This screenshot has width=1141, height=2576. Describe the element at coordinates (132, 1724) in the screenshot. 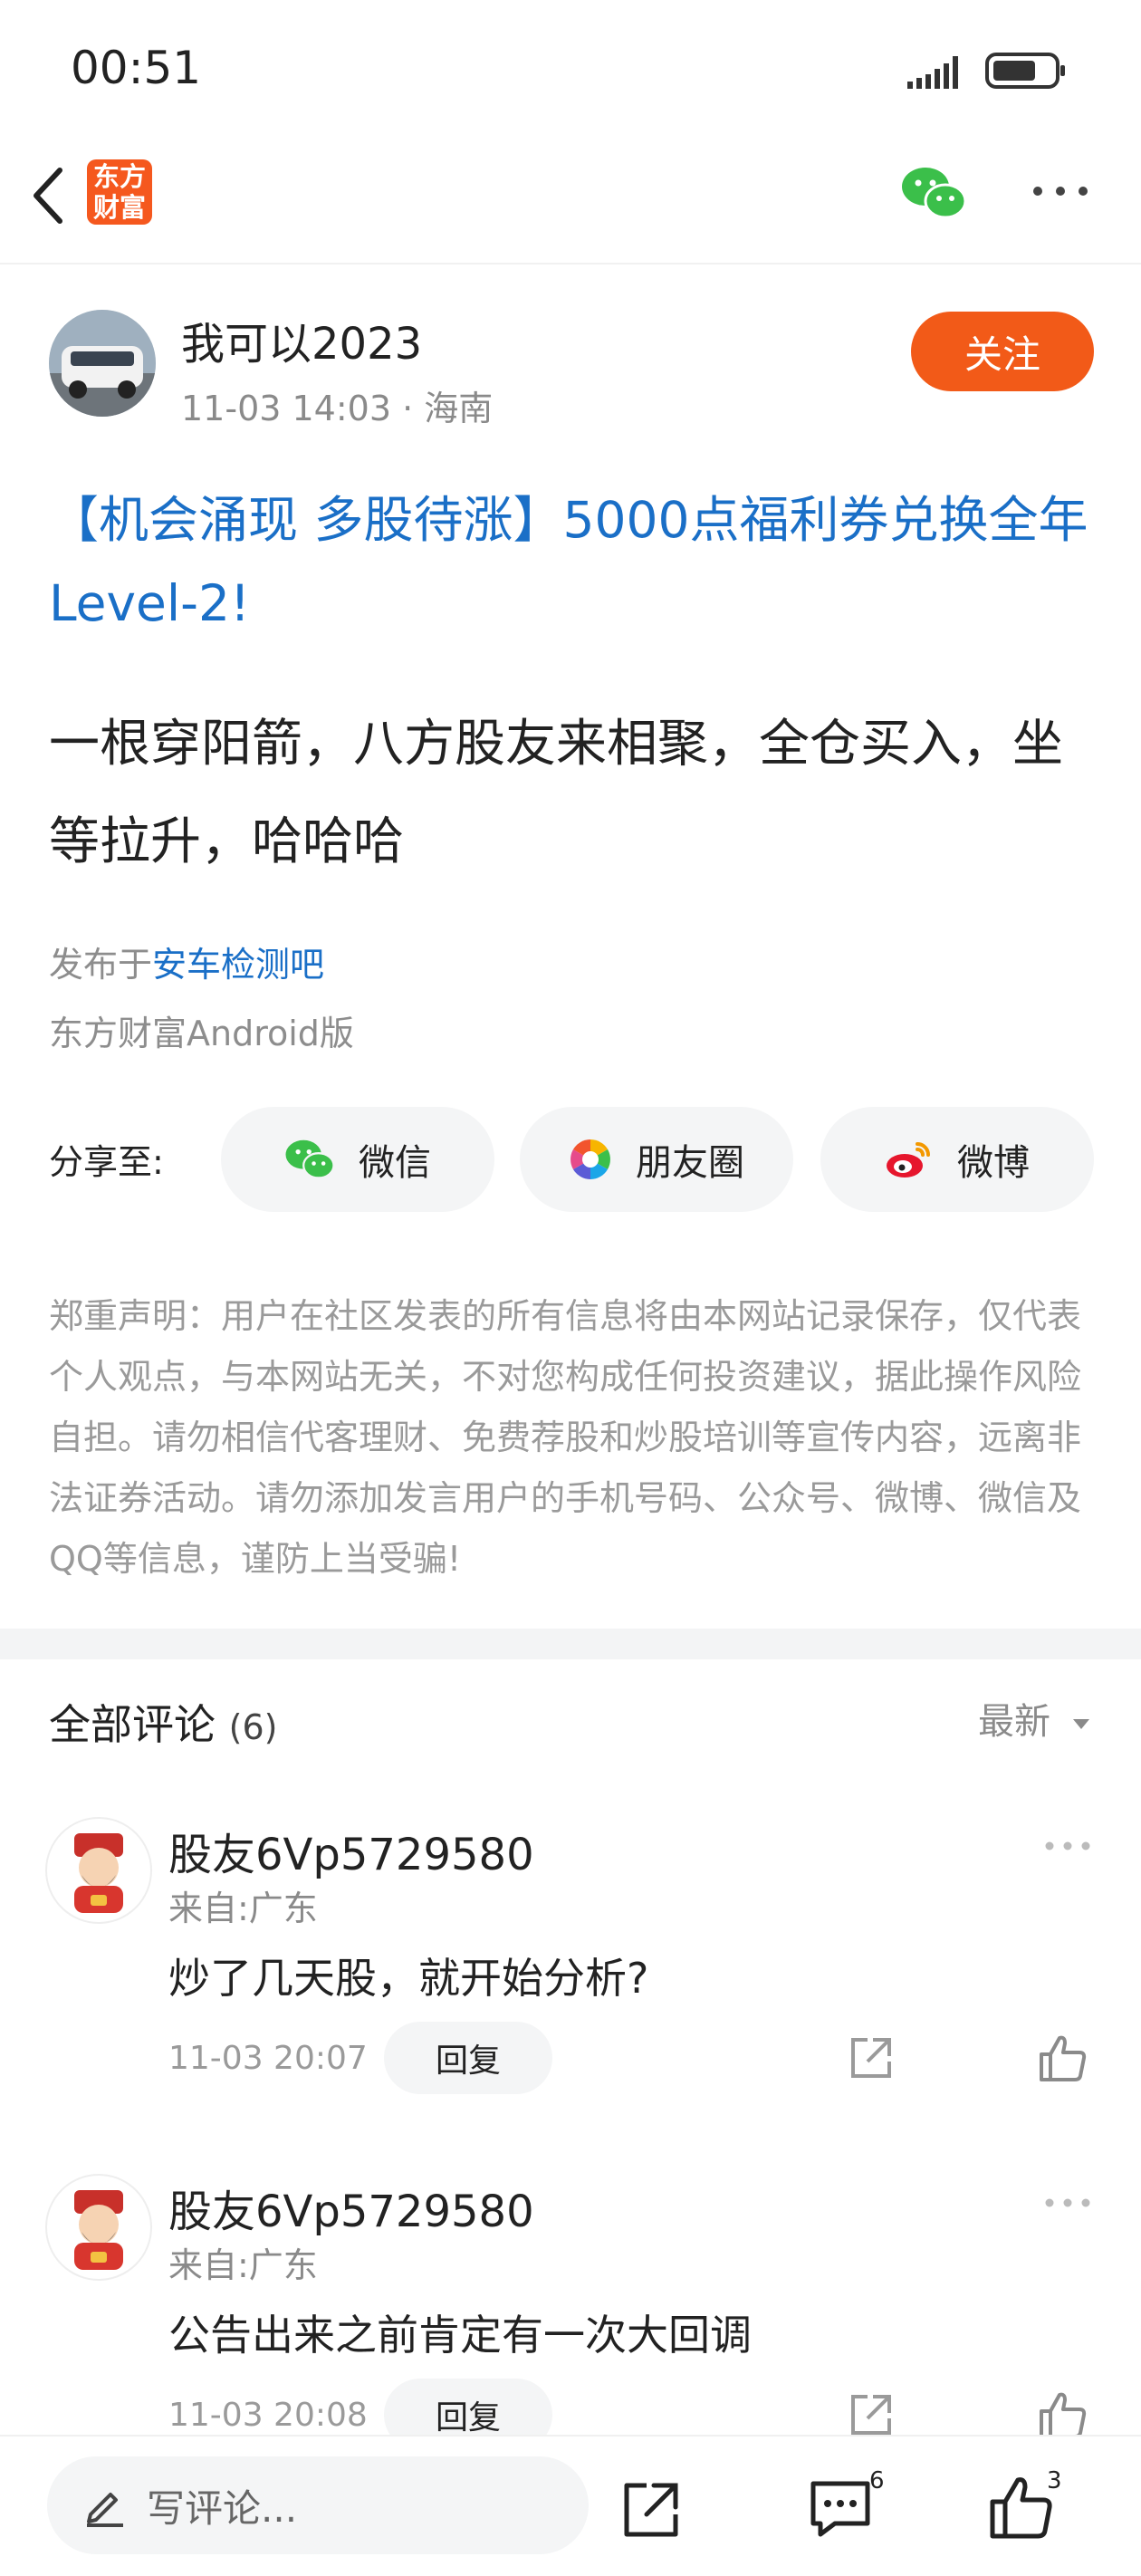

I see `comments-title: 全部评论` at that location.